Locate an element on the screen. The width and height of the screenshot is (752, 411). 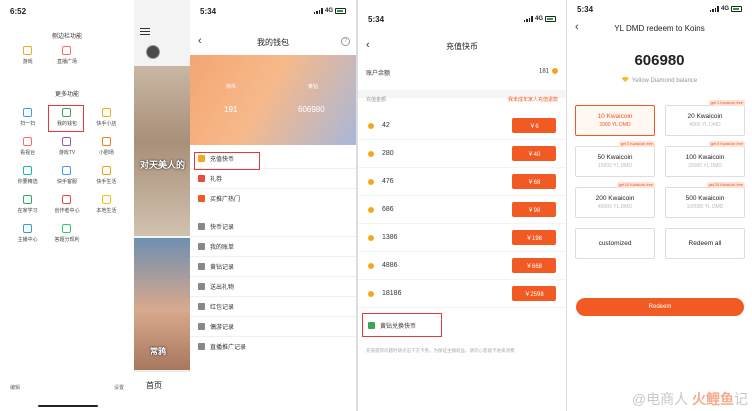
diamond-value: 606980 is located at coordinates (311, 109).